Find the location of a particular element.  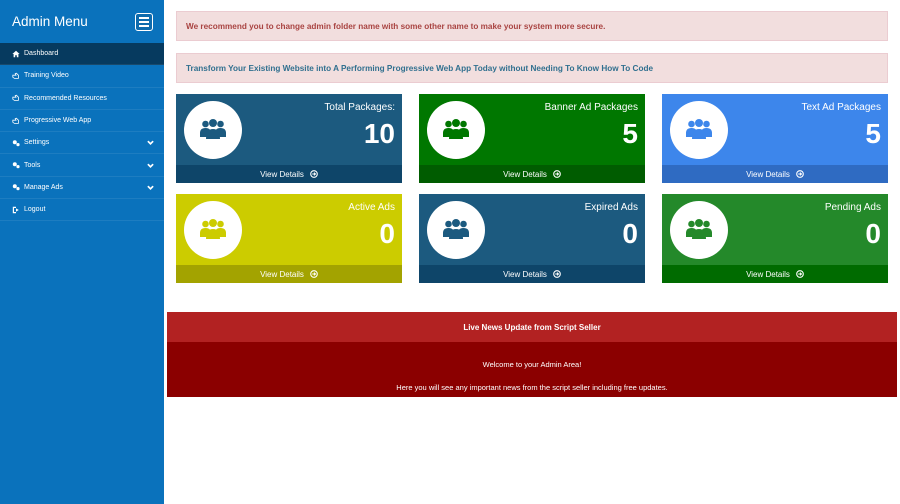

news-header: Live News Update from Script Seller is located at coordinates (532, 327).